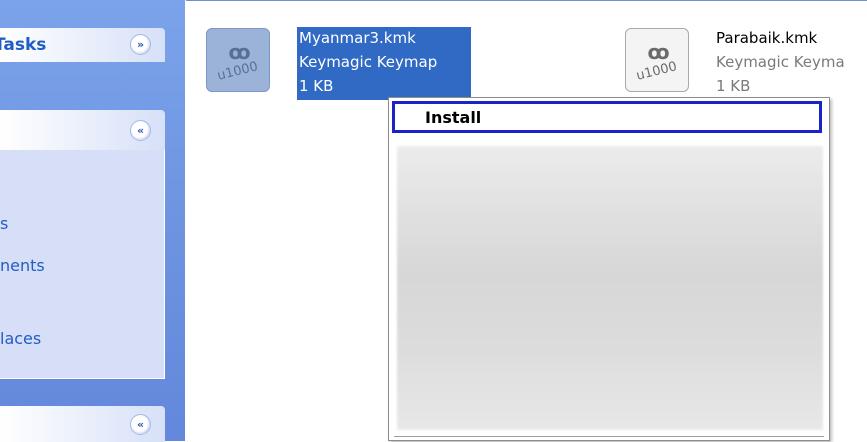  What do you see at coordinates (22, 265) in the screenshot?
I see `task-link-2: nents` at bounding box center [22, 265].